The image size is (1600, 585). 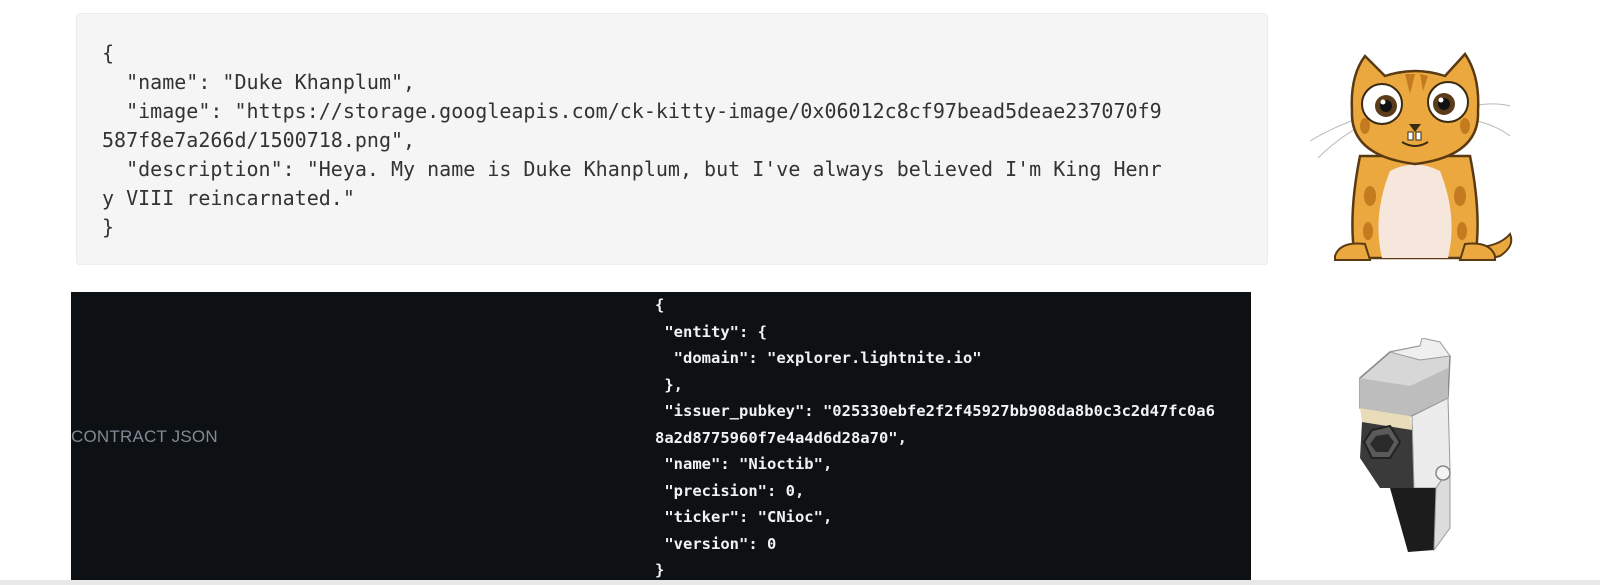 What do you see at coordinates (744, 517) in the screenshot?
I see `code-line: "ticker": "CNioc",` at bounding box center [744, 517].